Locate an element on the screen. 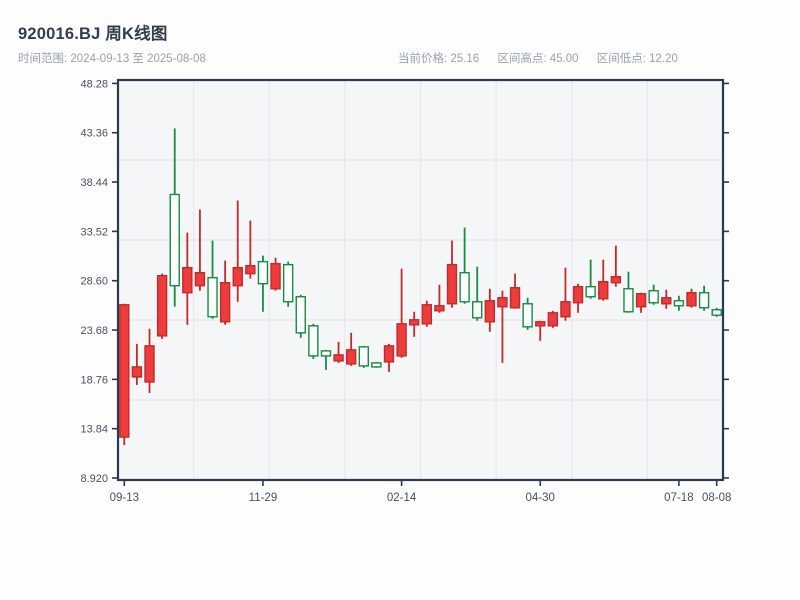 The height and width of the screenshot is (600, 800). y-tick-label: 48.28 is located at coordinates (94, 84).